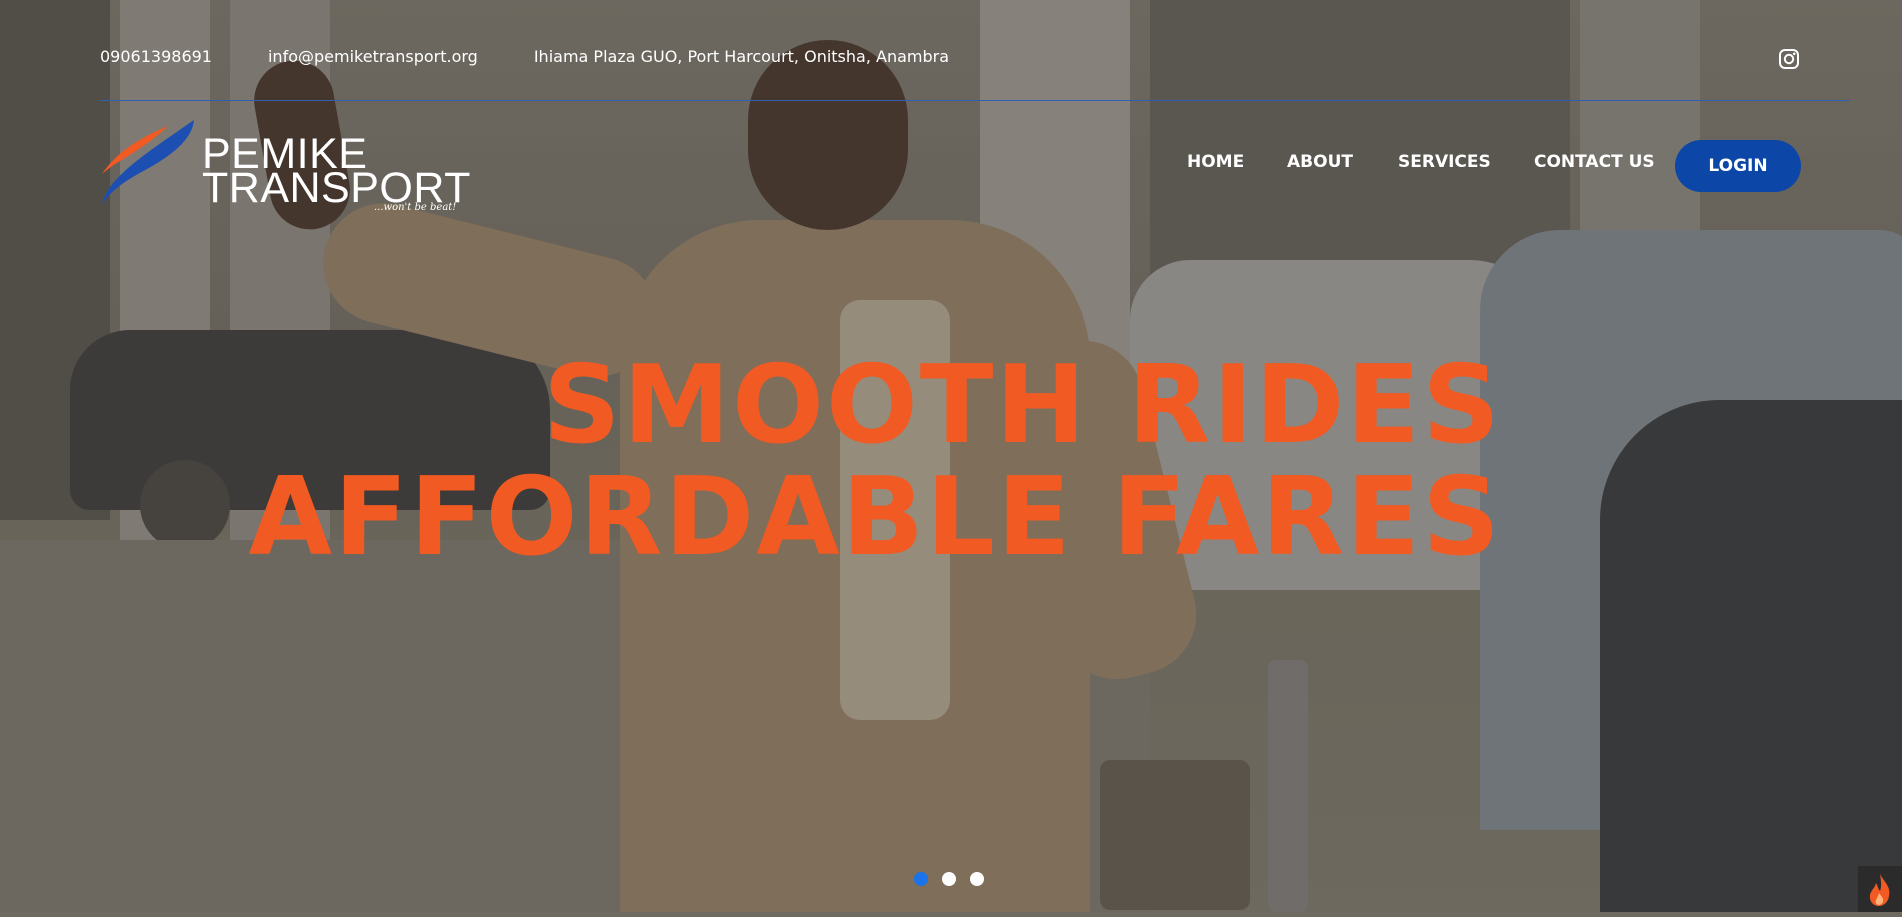  I want to click on login-button: LOGIN, so click(1738, 166).